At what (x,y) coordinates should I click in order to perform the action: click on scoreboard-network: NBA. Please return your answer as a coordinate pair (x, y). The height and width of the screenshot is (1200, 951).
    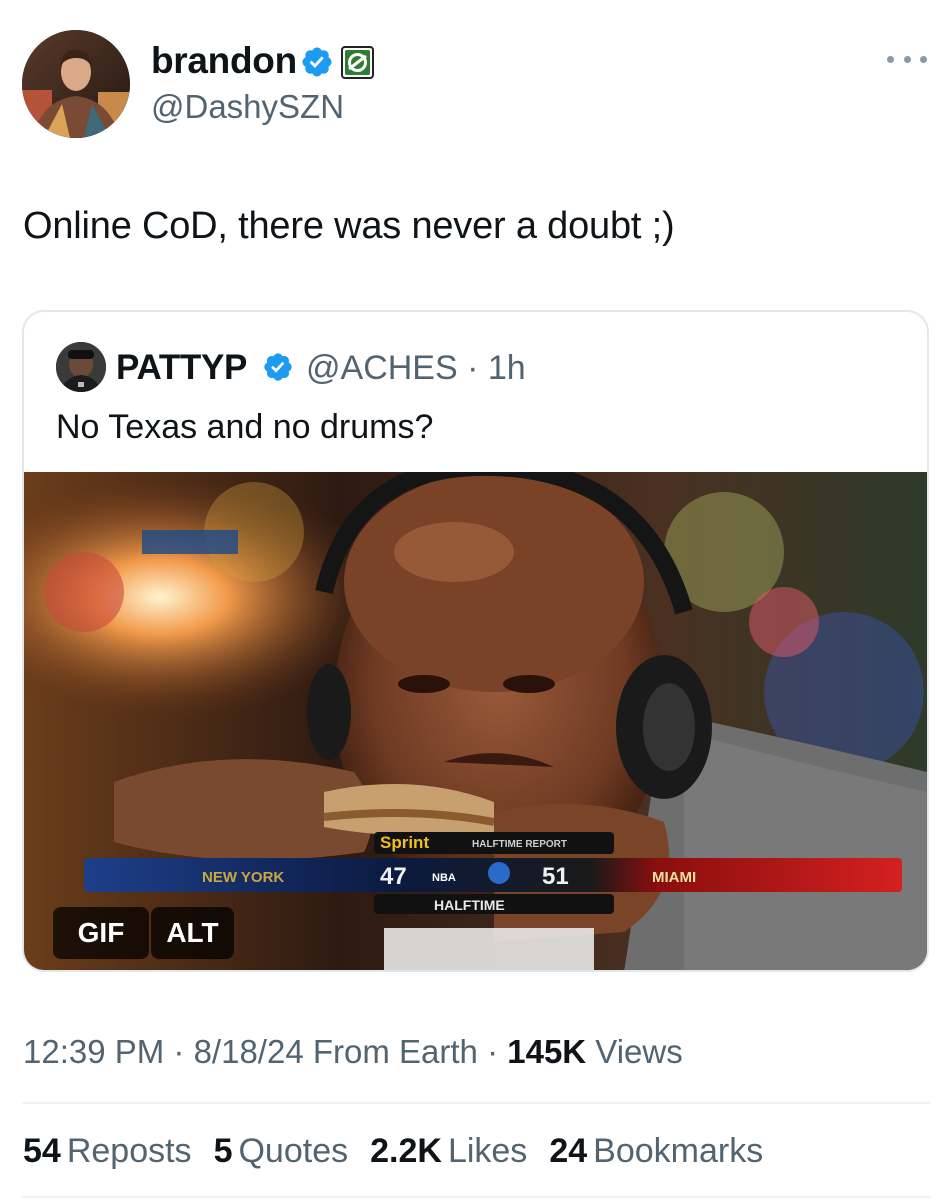
    Looking at the image, I should click on (444, 878).